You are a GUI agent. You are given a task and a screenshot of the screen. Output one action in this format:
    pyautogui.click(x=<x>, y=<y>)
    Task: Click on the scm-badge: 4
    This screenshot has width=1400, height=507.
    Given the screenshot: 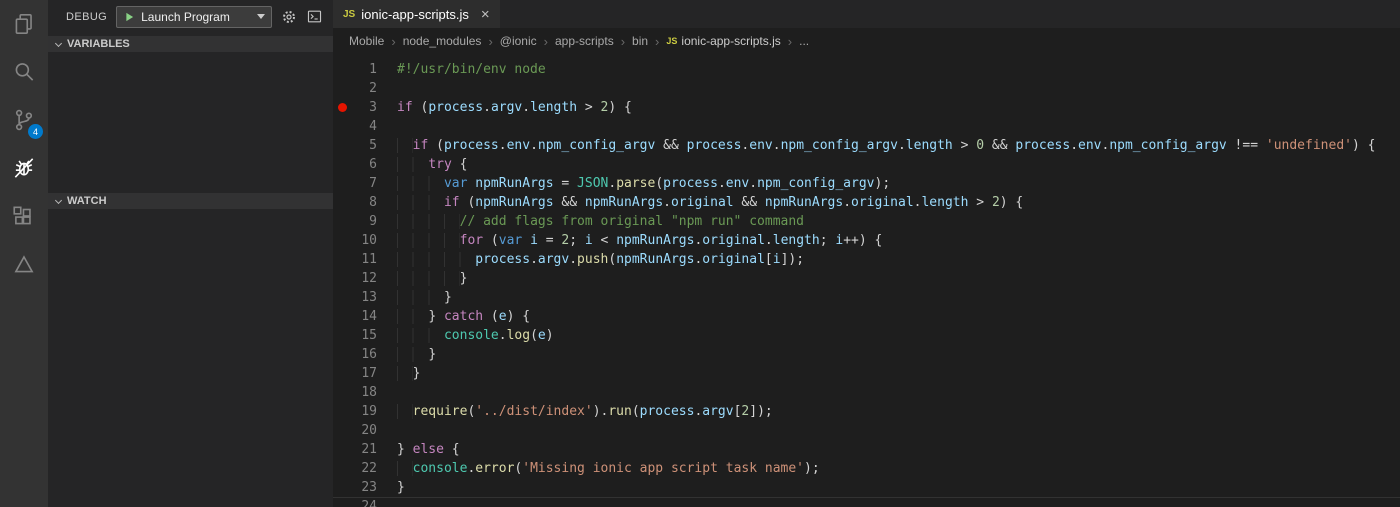 What is the action you would take?
    pyautogui.click(x=35, y=131)
    